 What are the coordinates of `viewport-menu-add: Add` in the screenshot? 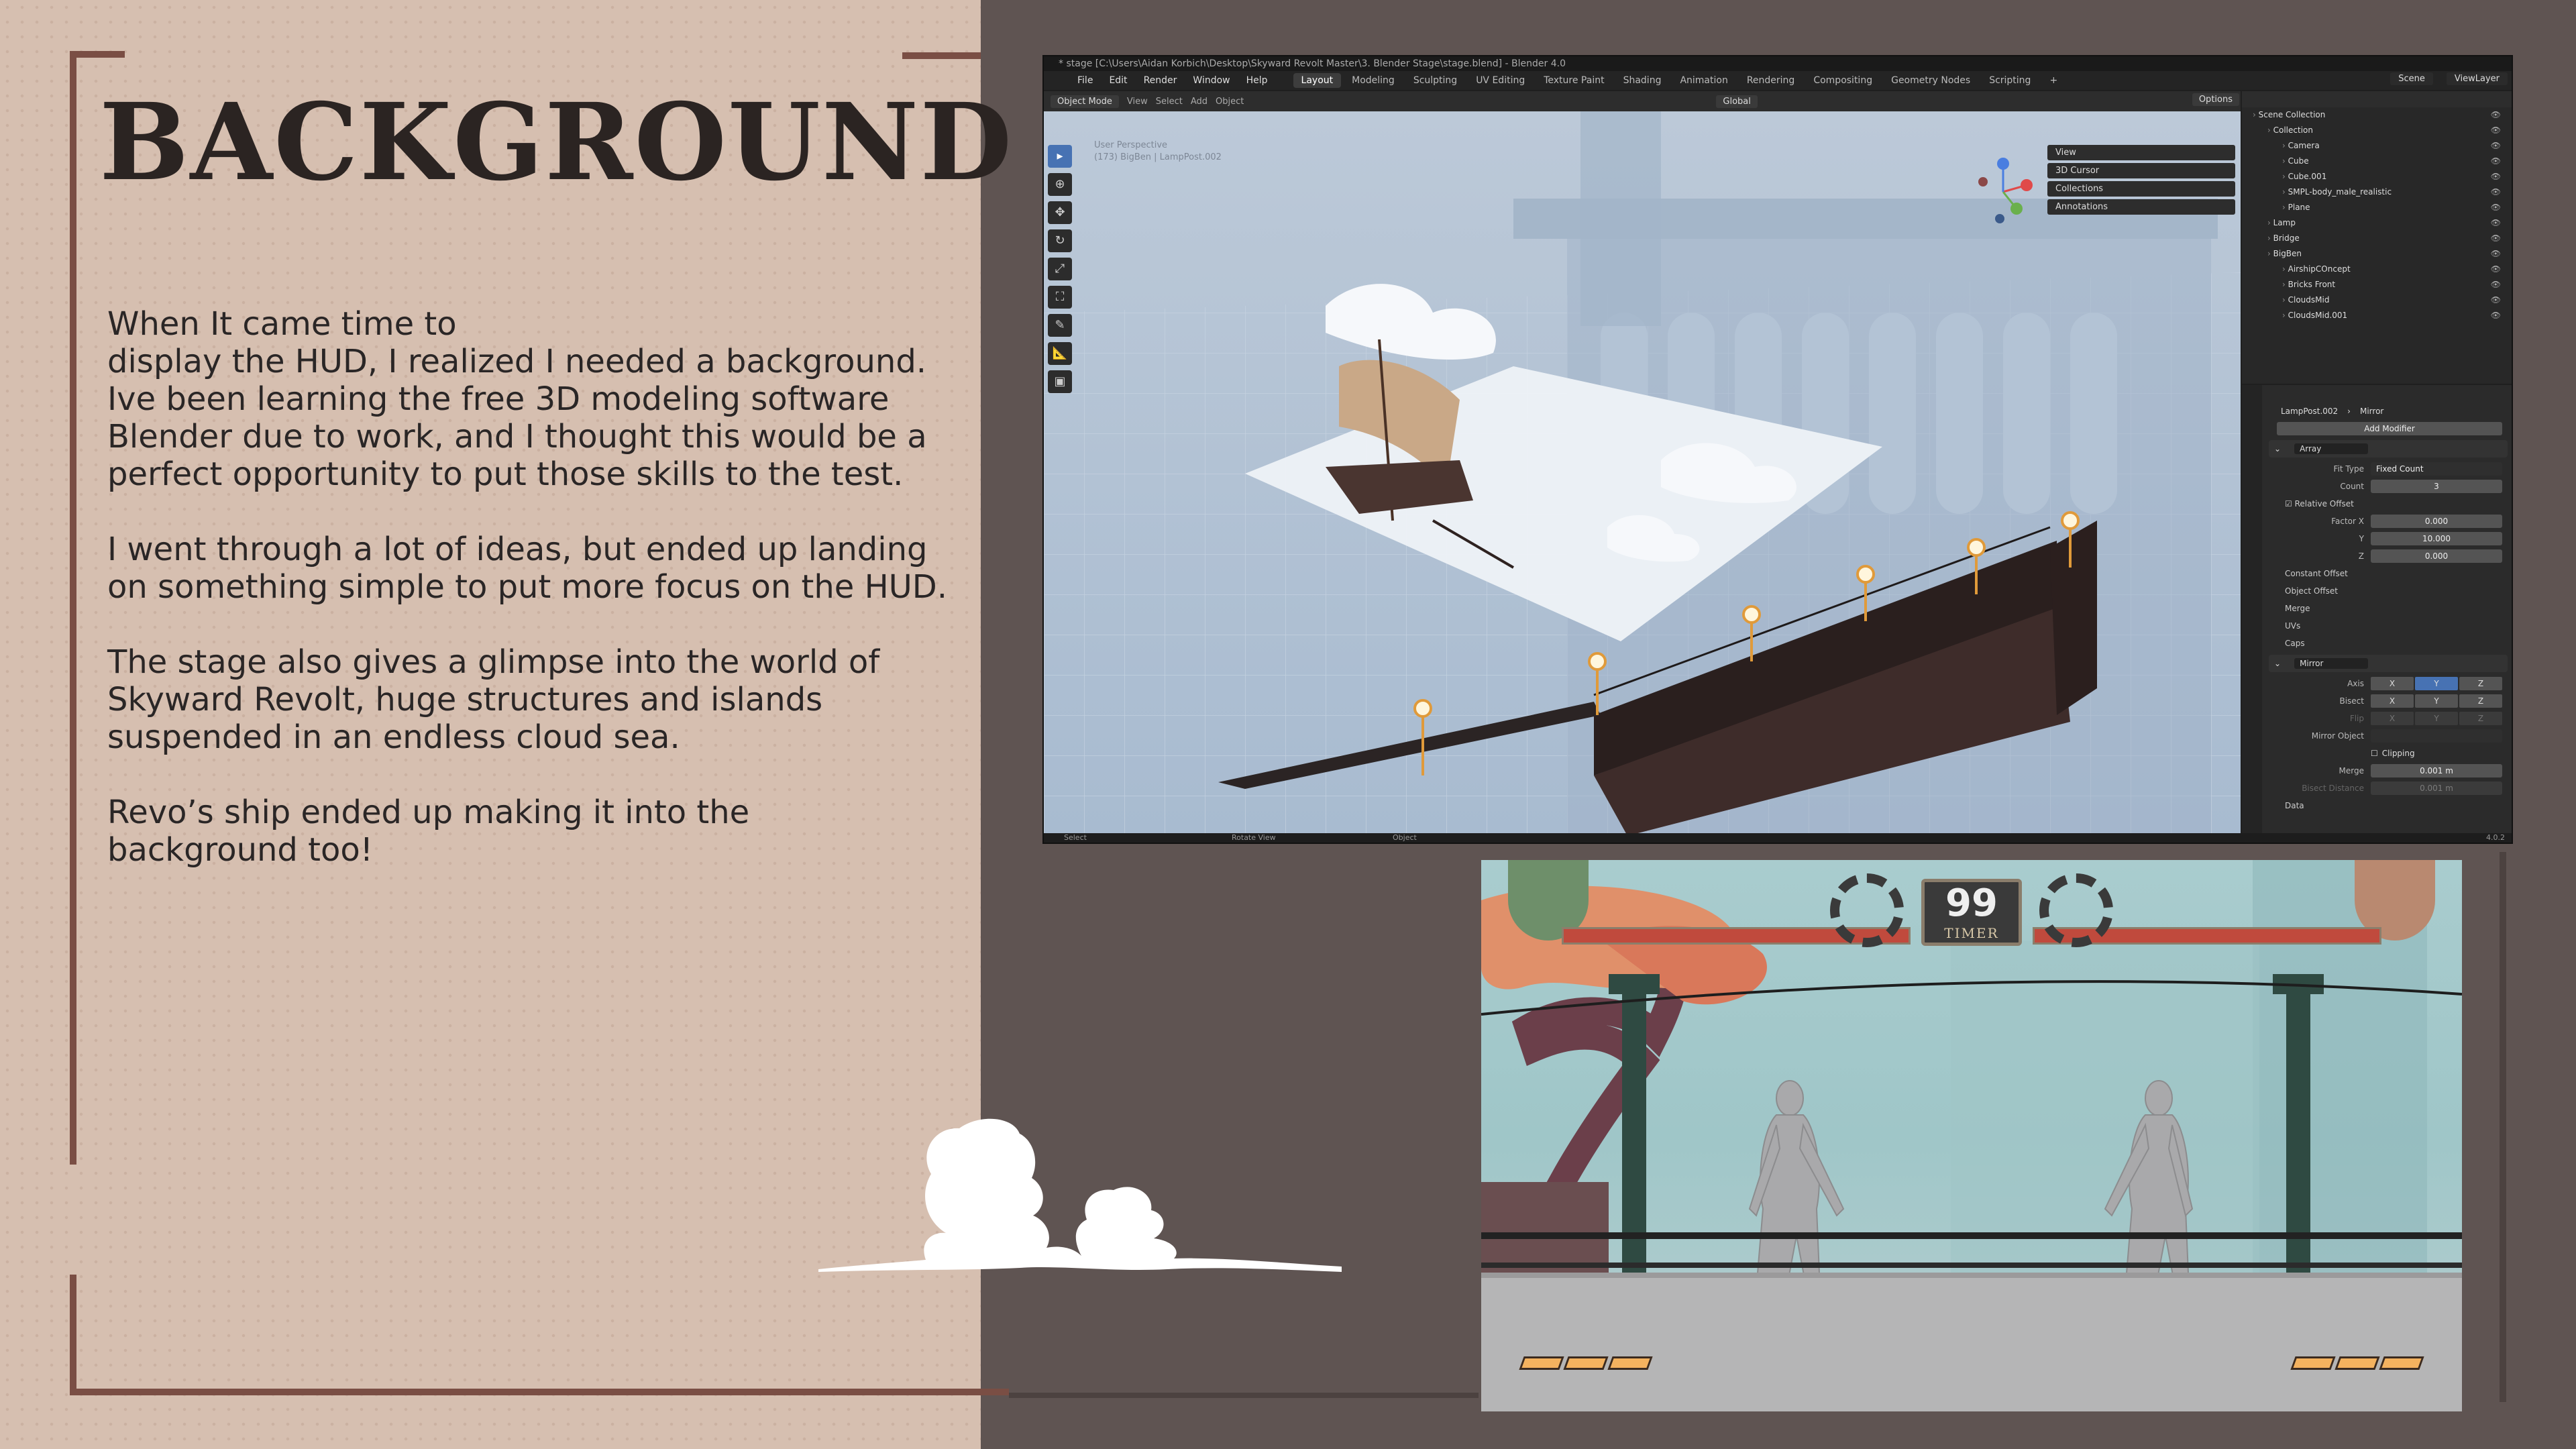 It's located at (1199, 102).